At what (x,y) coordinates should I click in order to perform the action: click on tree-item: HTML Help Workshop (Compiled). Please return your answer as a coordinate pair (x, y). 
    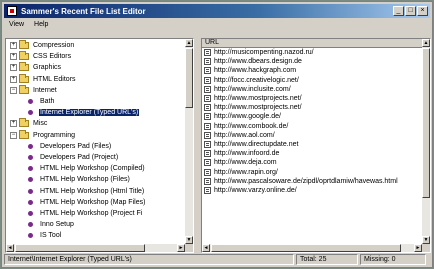
    Looking at the image, I should click on (86, 168).